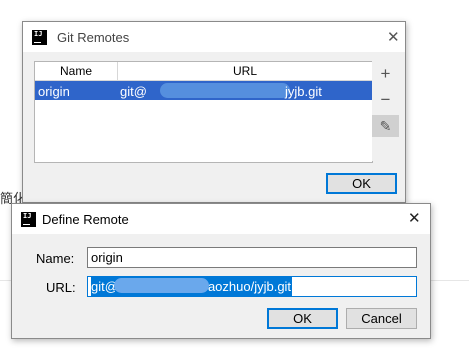  I want to click on column-header-name: Name, so click(76, 71).